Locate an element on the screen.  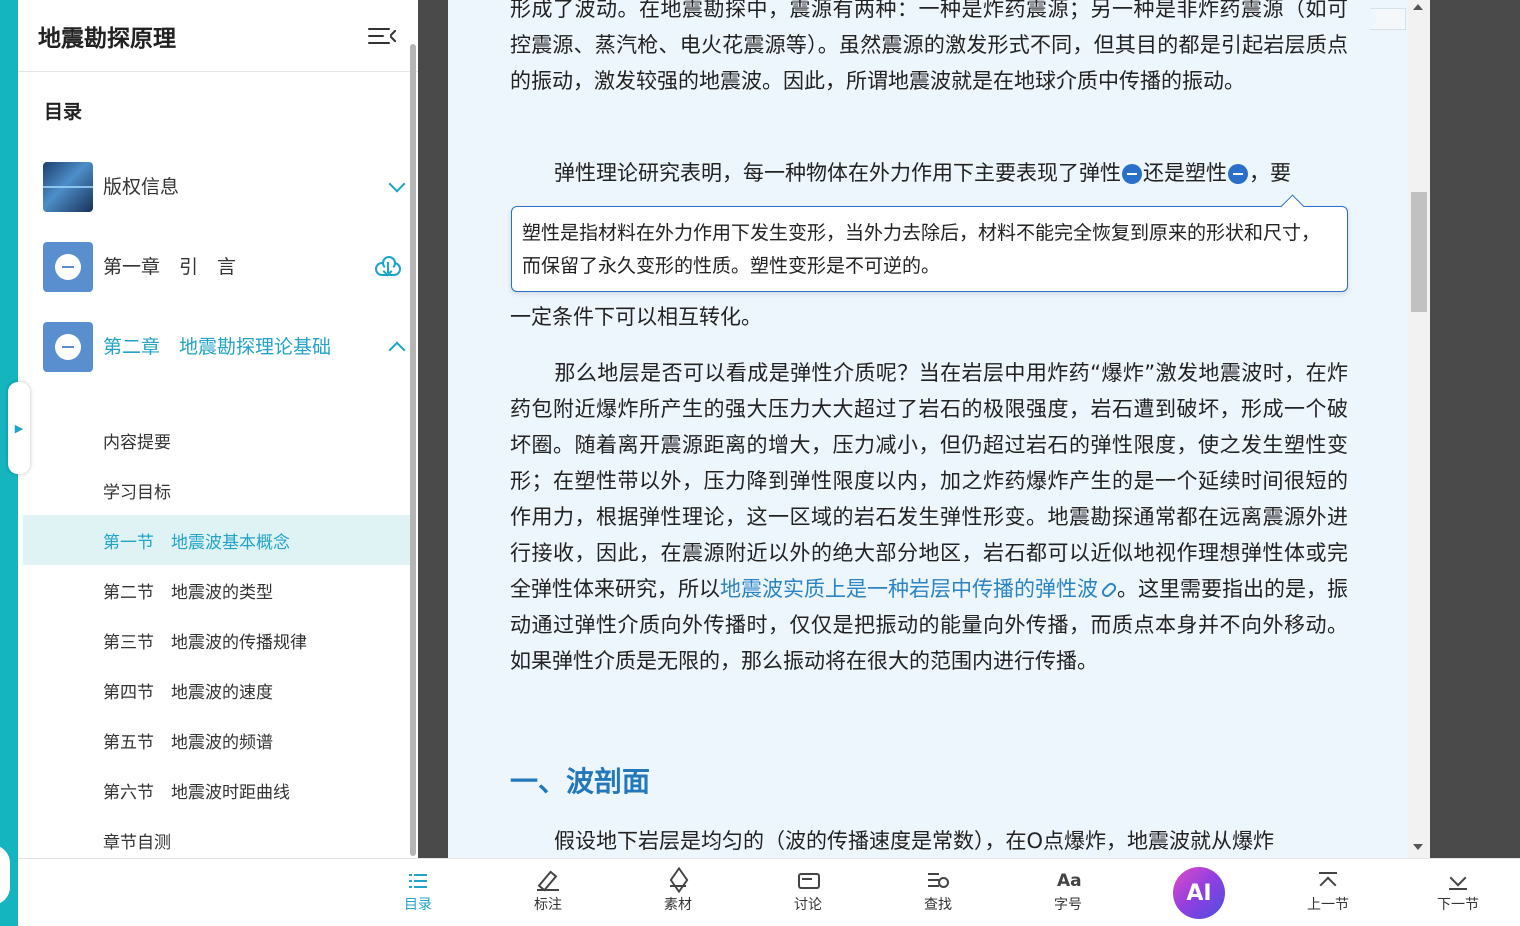
material-button: 素材 is located at coordinates (678, 892).